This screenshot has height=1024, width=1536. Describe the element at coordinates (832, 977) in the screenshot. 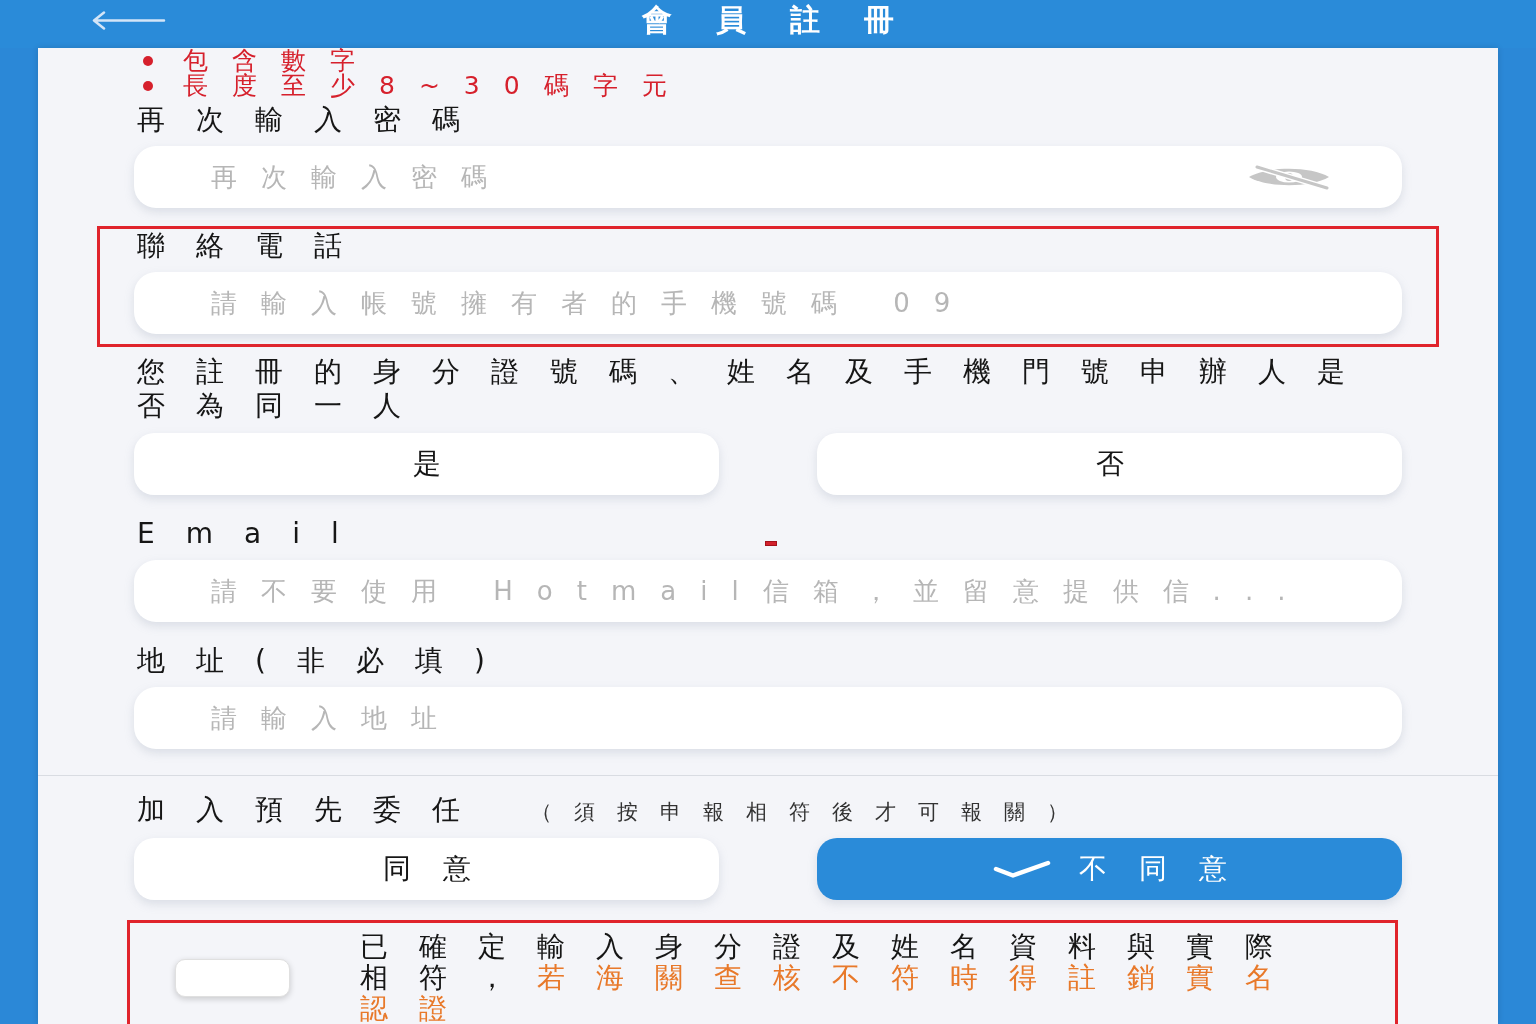

I see `agreement-text: 已確定輸入身分證及姓名資料與實際相符，若海關查核不符時得註銷實名認證` at that location.